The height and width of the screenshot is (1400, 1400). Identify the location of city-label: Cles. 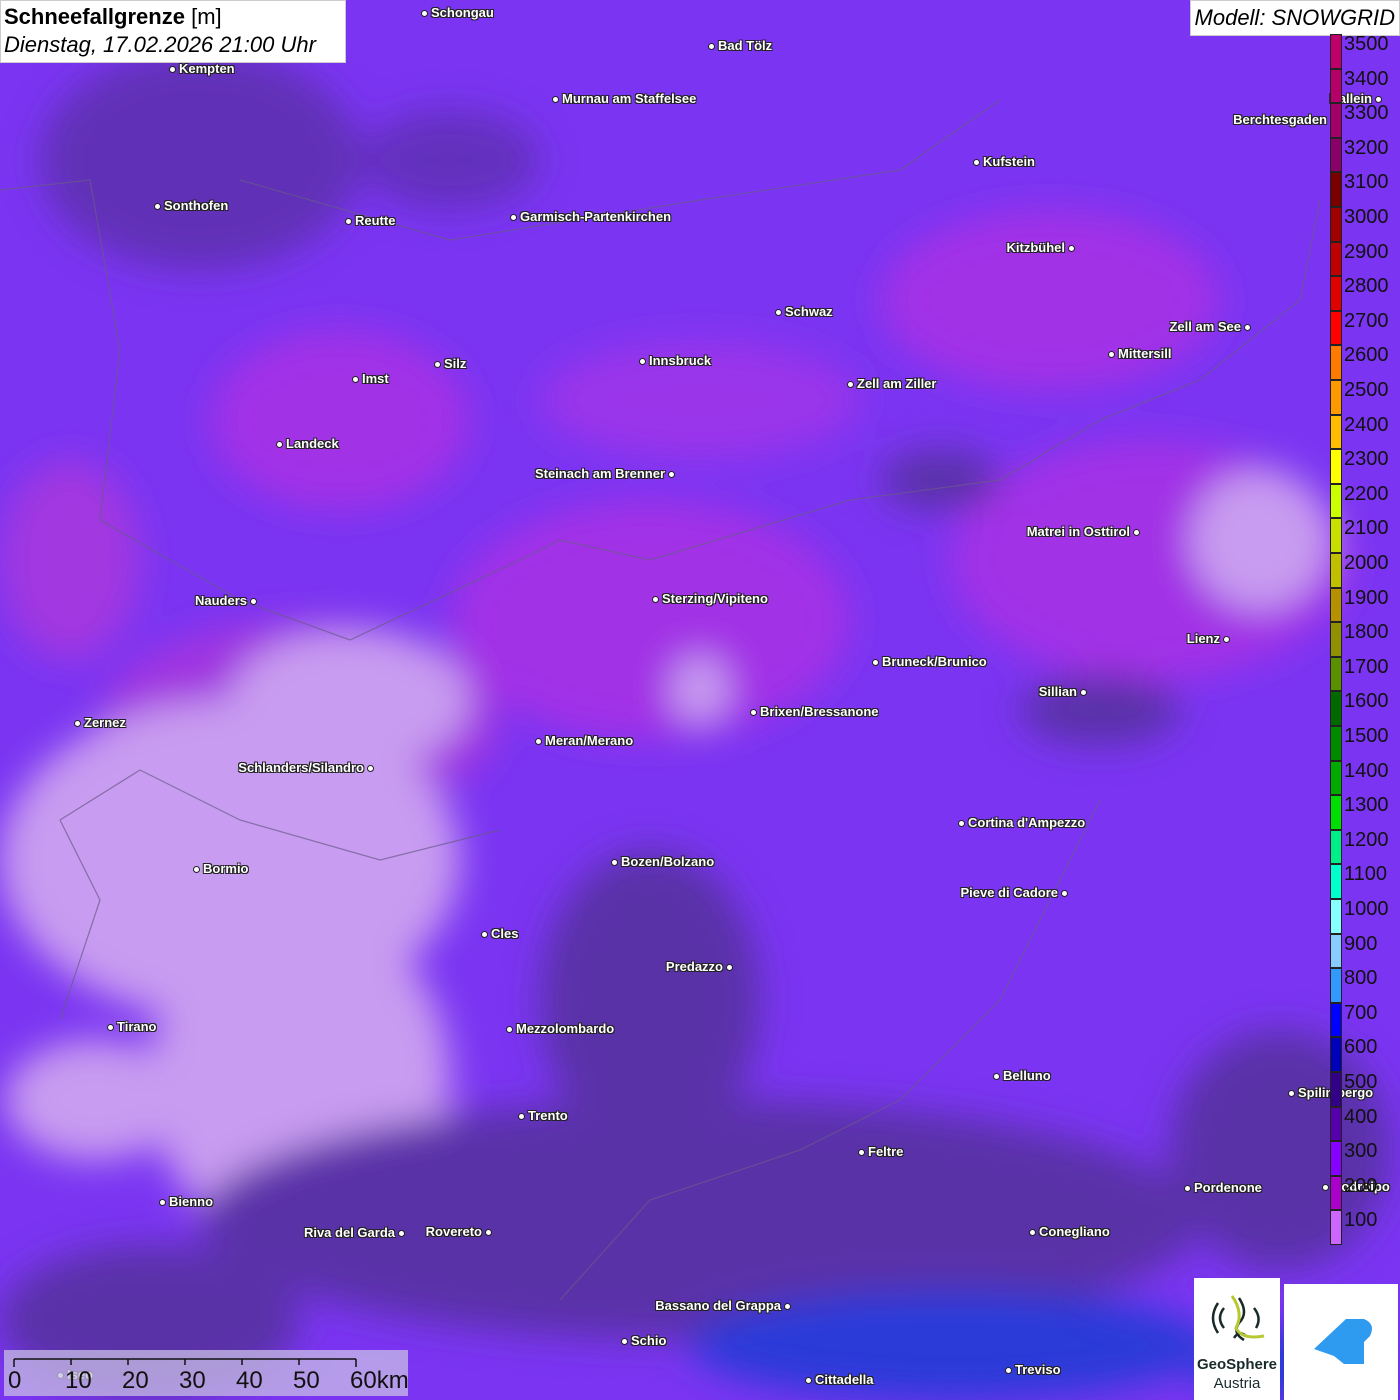
(504, 933).